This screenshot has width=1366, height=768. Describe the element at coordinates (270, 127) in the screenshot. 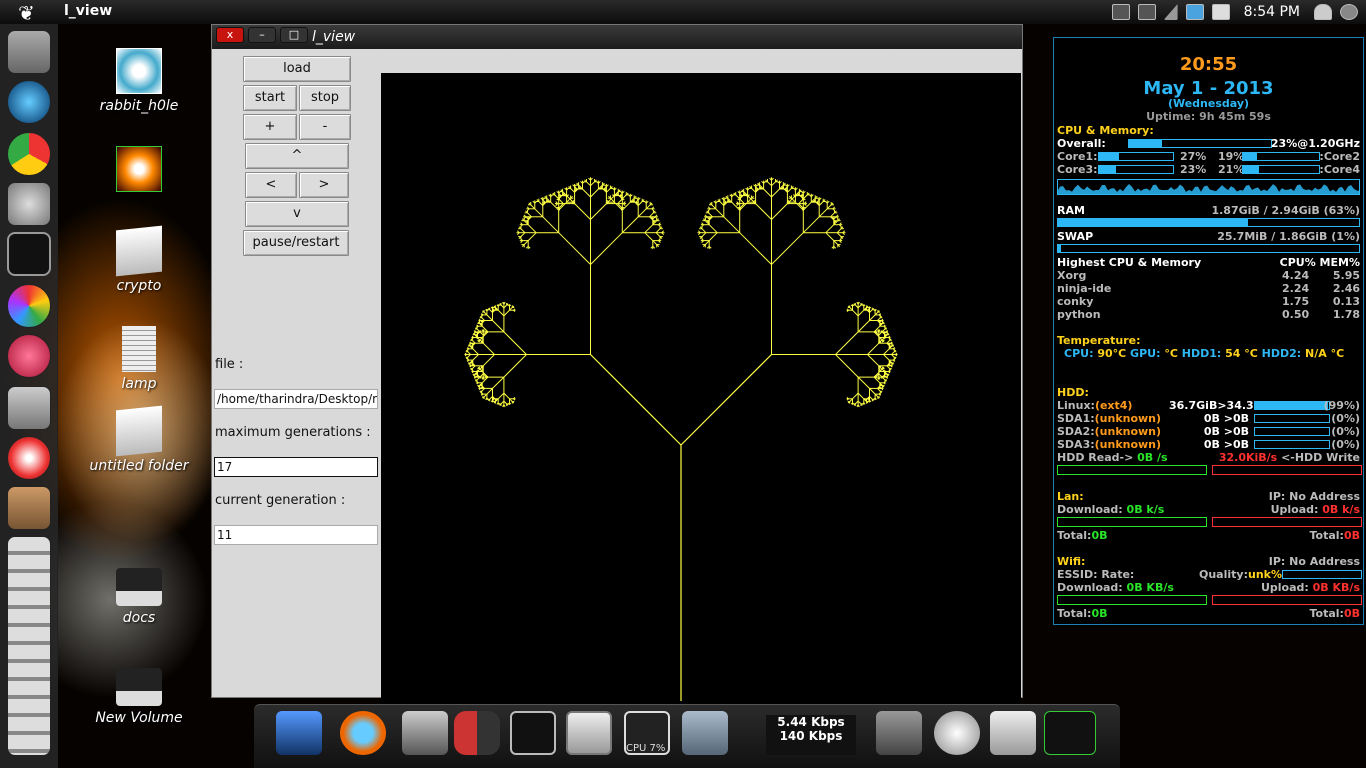

I see `zoom-in-button: +` at that location.